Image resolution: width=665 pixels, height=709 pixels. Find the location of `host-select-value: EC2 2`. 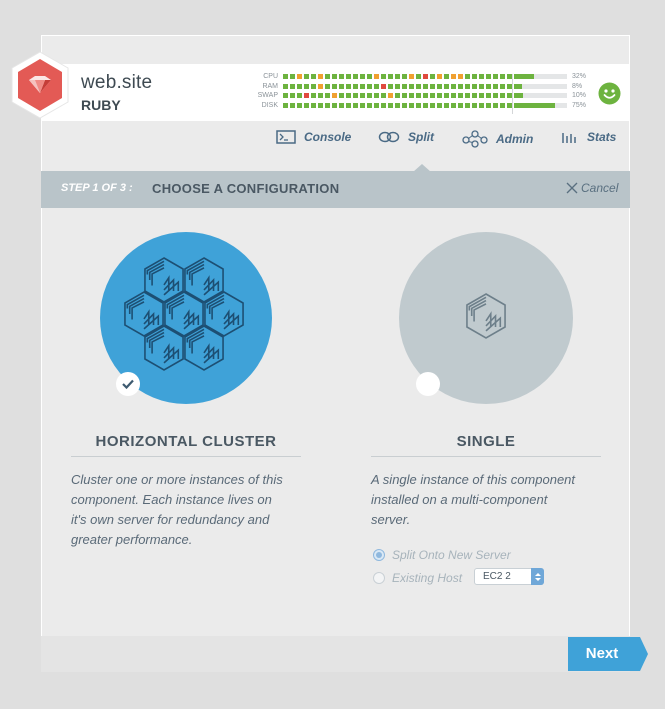

host-select-value: EC2 2 is located at coordinates (497, 576).